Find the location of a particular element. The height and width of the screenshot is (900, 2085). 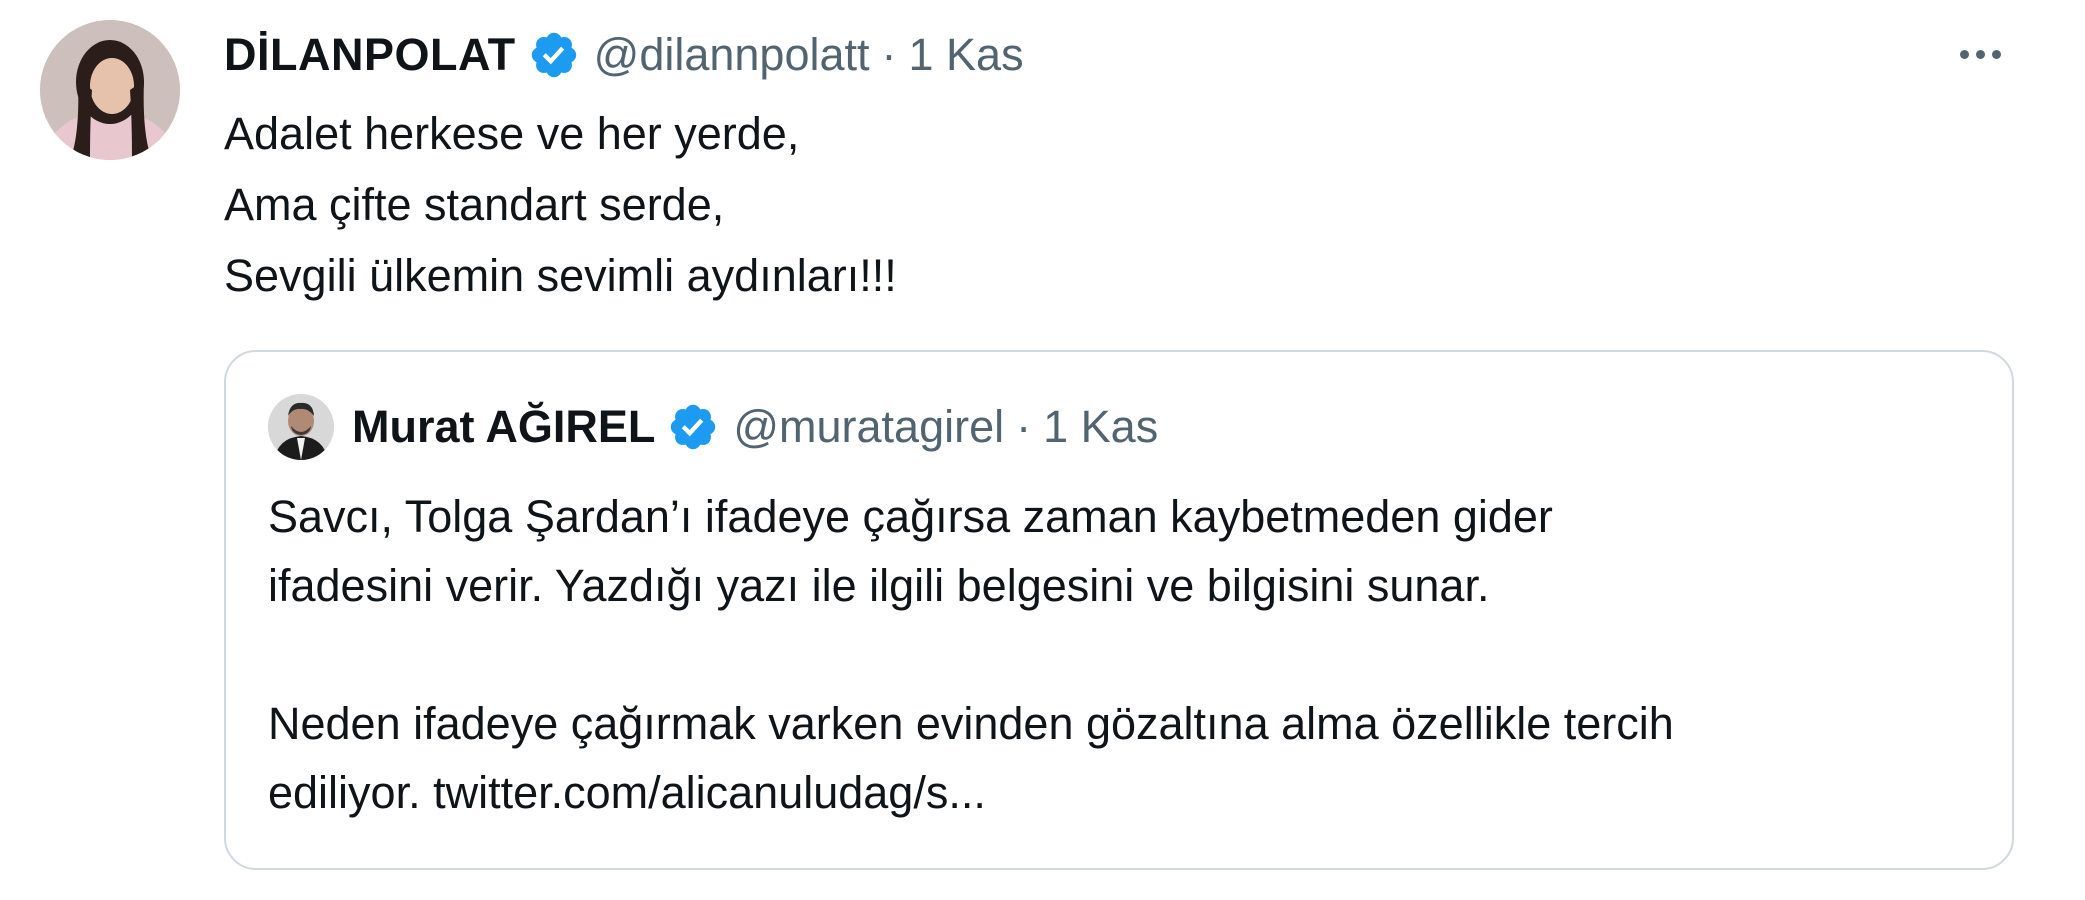

quoted-author-avatar is located at coordinates (301, 427).